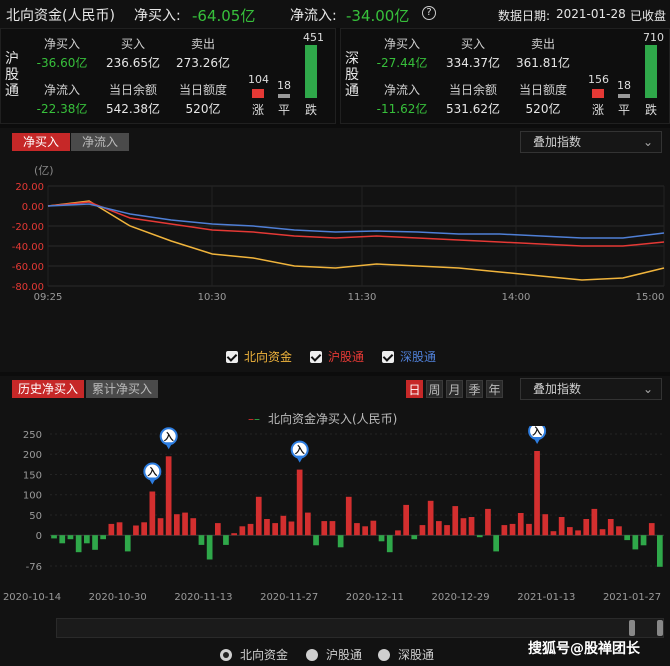 This screenshot has height=666, width=670. Describe the element at coordinates (524, 16) in the screenshot. I see `data-date-label: 数据日期:` at that location.